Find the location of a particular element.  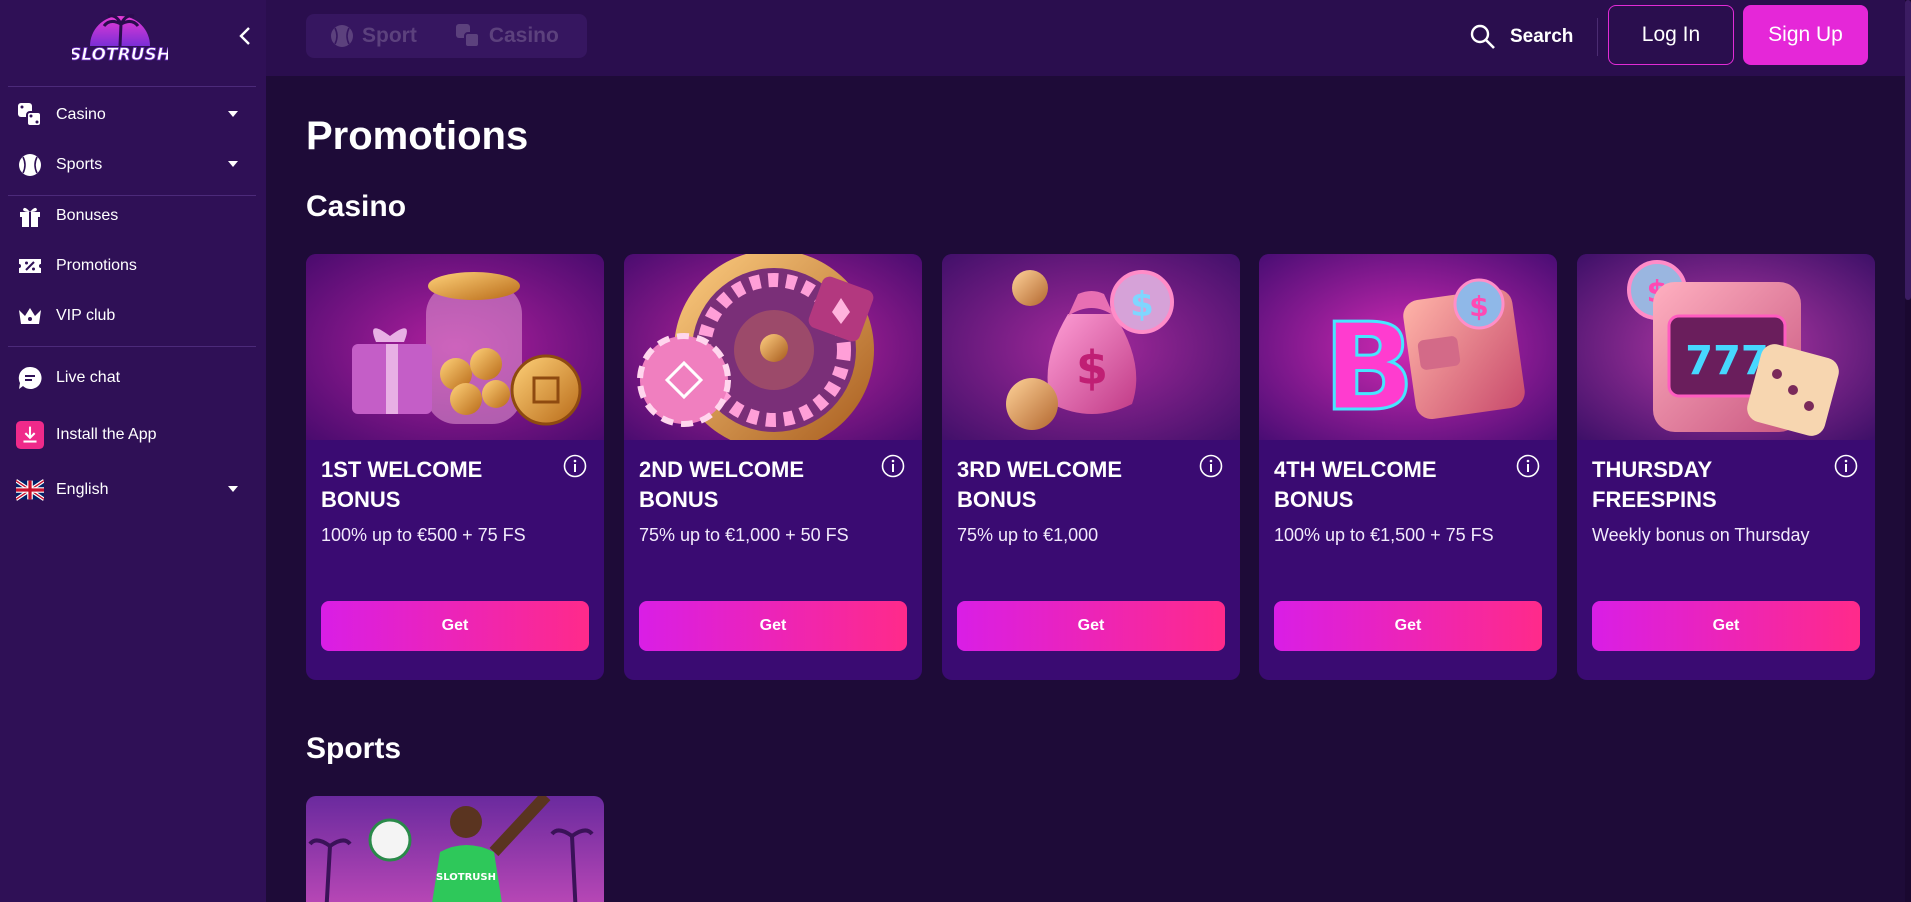

promo-title: 1ST WELCOME BONUS is located at coordinates (402, 484).